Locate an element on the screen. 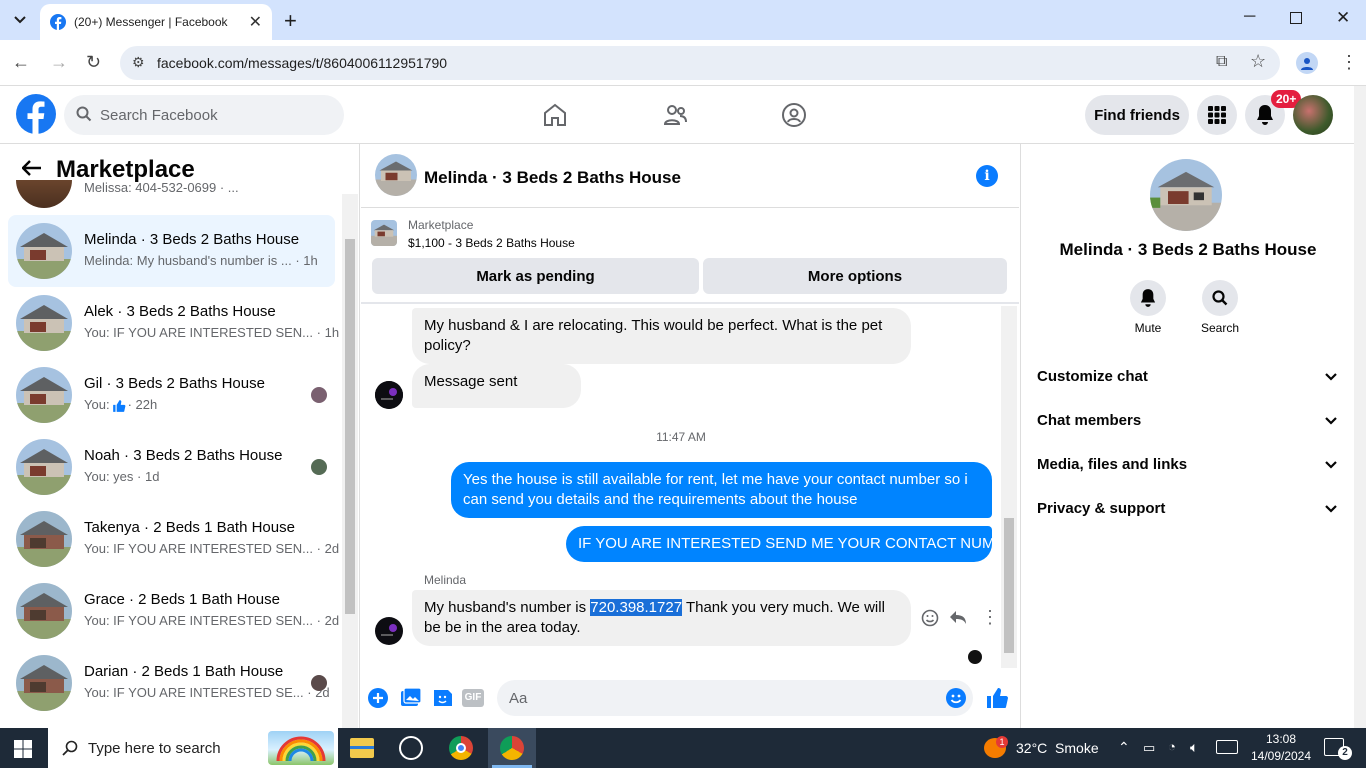 The width and height of the screenshot is (1366, 768). facebook-logo-icon is located at coordinates (36, 114).